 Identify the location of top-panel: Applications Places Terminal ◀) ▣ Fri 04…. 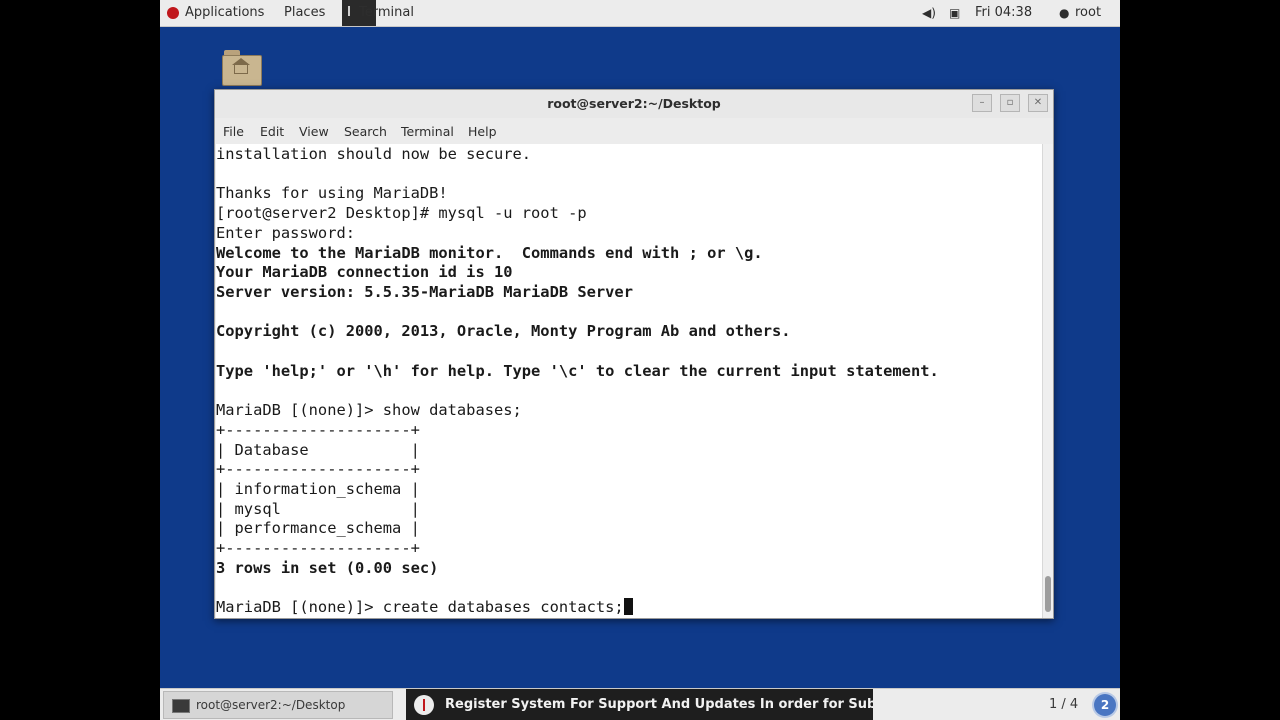
(640, 13).